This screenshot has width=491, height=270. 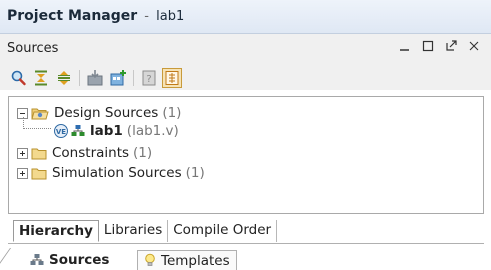 I want to click on tab-edge, so click(x=5, y=259).